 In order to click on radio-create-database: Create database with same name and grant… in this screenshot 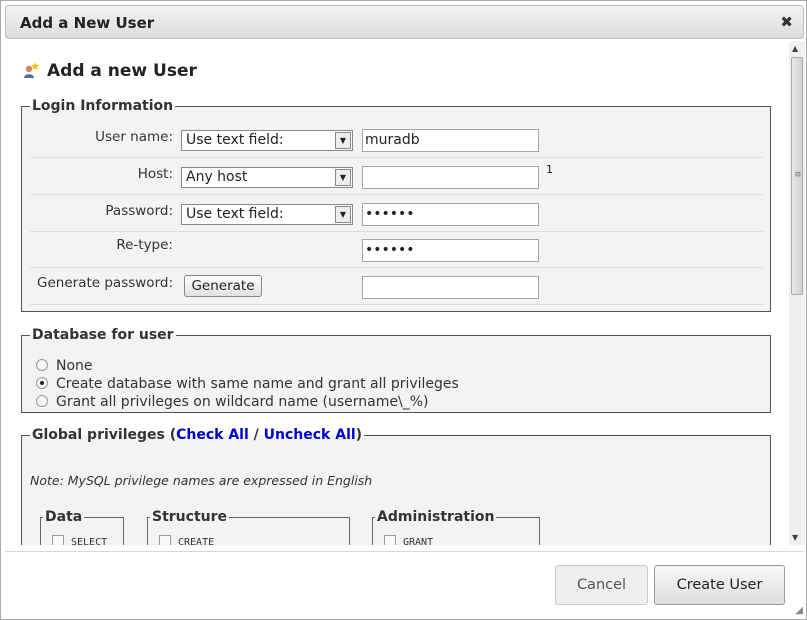, I will do `click(247, 384)`.